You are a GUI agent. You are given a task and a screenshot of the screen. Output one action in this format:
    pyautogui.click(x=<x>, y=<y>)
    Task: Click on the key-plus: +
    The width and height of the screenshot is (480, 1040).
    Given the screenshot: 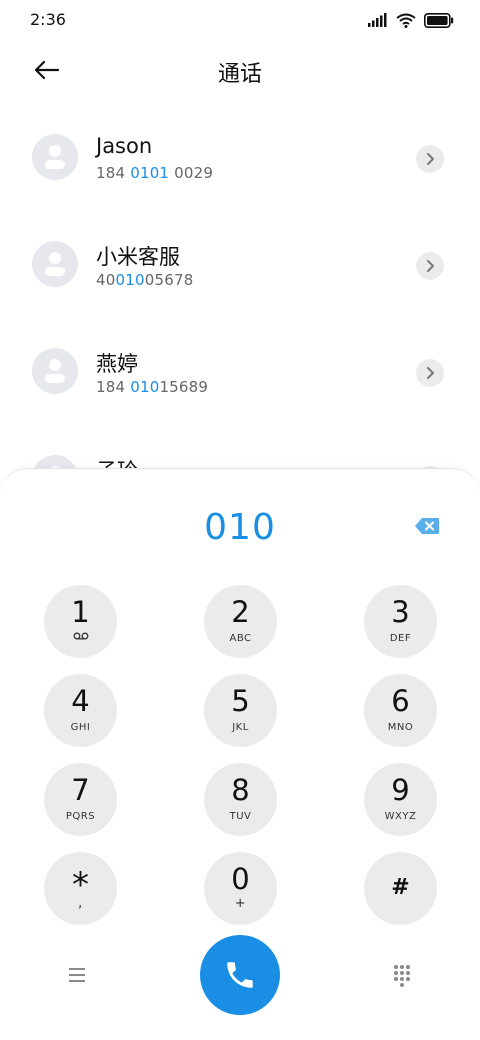 What is the action you would take?
    pyautogui.click(x=240, y=903)
    